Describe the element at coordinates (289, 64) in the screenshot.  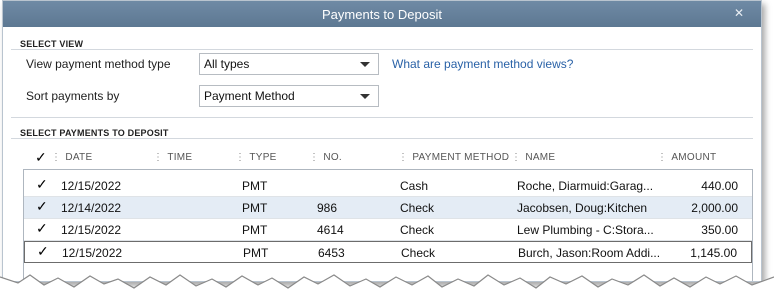
I see `payment-method-type-dropdown: All types` at that location.